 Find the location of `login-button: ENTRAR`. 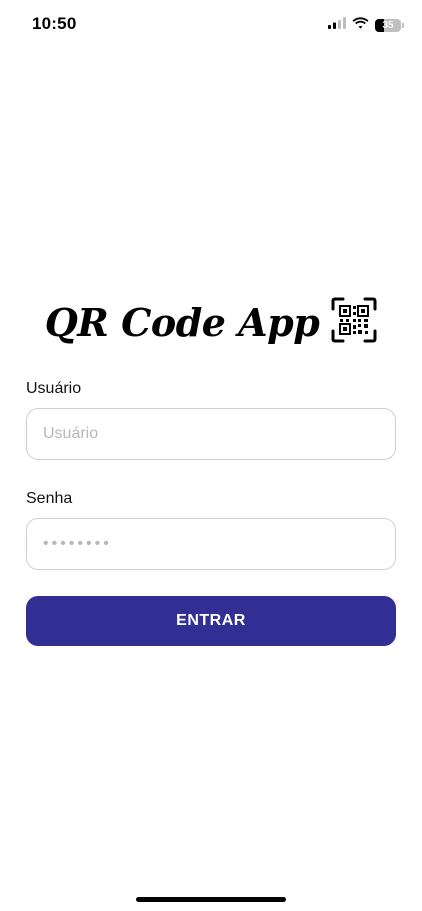

login-button: ENTRAR is located at coordinates (211, 621).